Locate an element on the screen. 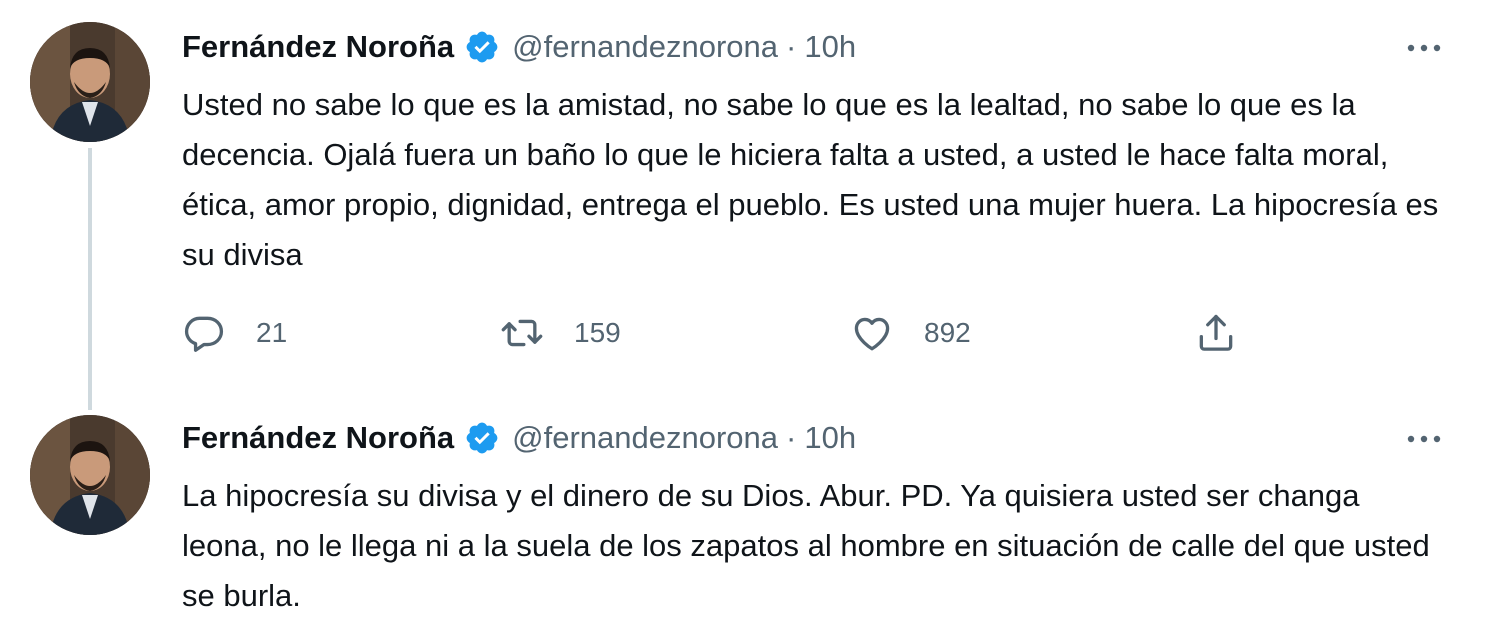 The width and height of the screenshot is (1496, 621). share-icon is located at coordinates (1216, 332).